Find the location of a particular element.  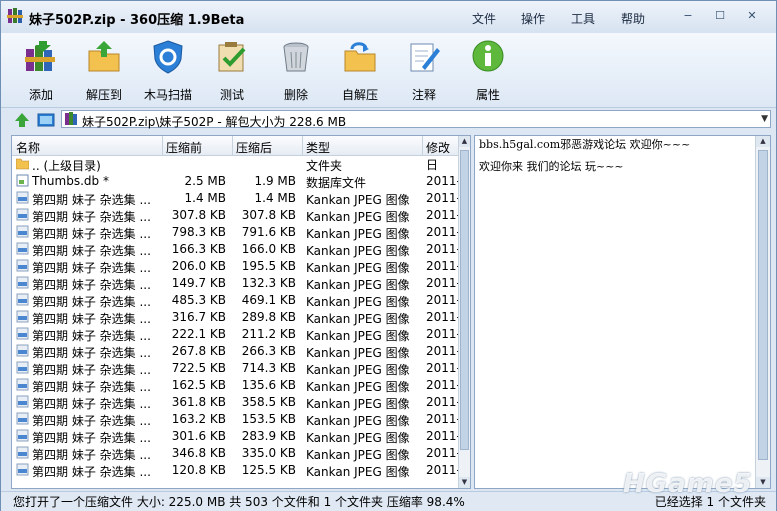

file-name-cell: .. (上级目录) is located at coordinates (66, 166).